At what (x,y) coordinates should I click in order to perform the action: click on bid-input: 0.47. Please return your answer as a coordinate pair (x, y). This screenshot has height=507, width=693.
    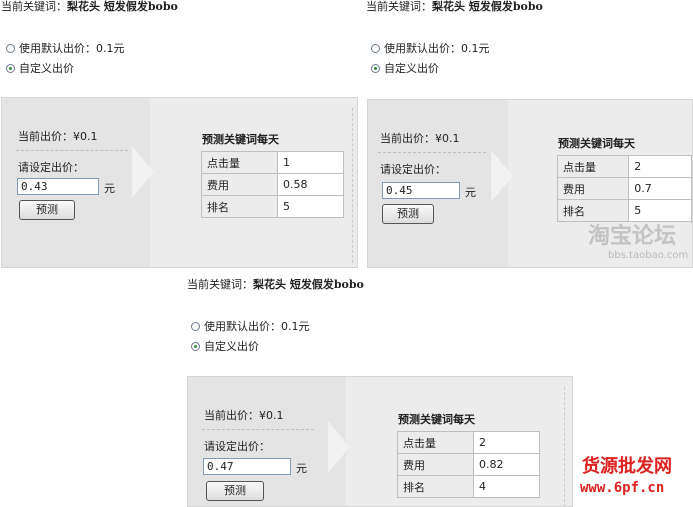
    Looking at the image, I should click on (247, 466).